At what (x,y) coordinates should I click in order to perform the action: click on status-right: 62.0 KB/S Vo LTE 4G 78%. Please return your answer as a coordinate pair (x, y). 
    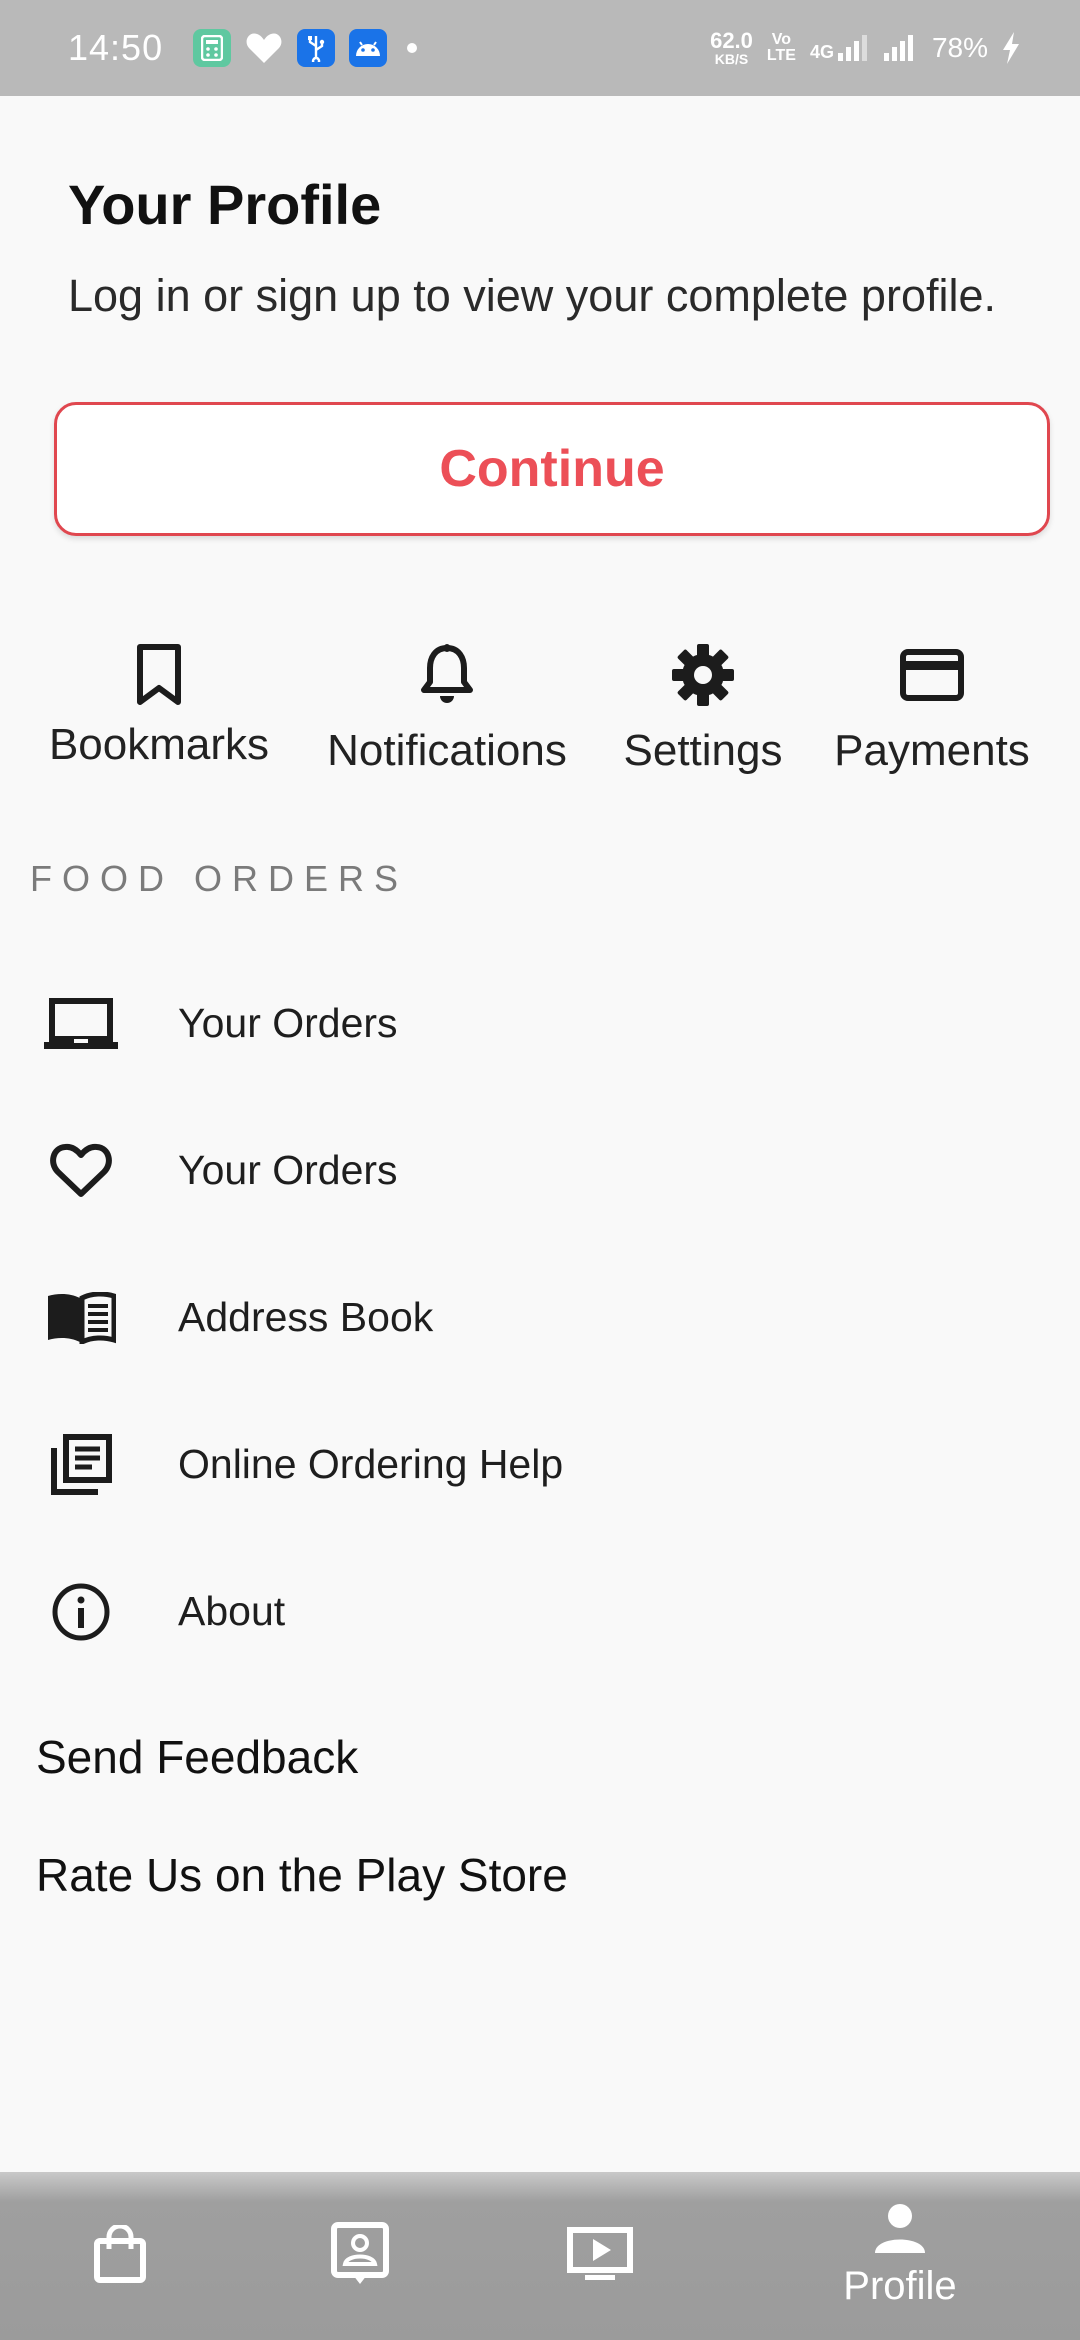
    Looking at the image, I should click on (865, 48).